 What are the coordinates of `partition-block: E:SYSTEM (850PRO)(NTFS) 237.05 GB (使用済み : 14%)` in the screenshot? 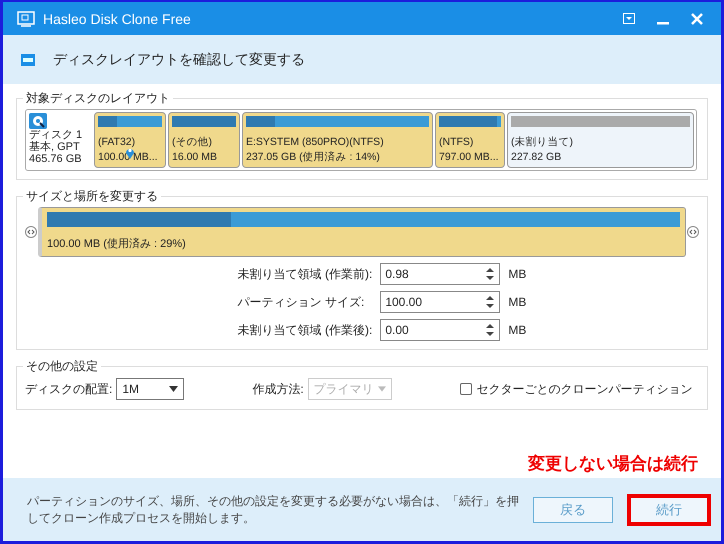 It's located at (337, 140).